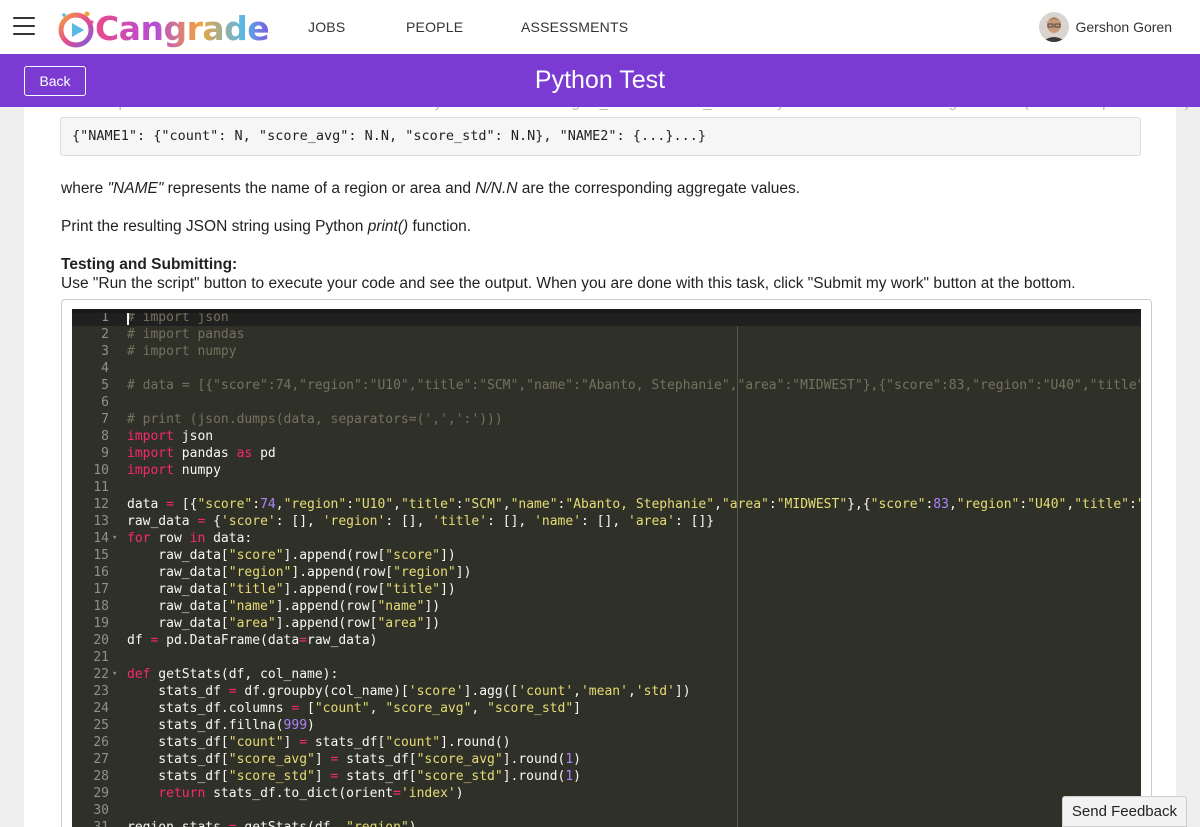 The height and width of the screenshot is (827, 1200). What do you see at coordinates (101, 657) in the screenshot?
I see `line-number: 21` at bounding box center [101, 657].